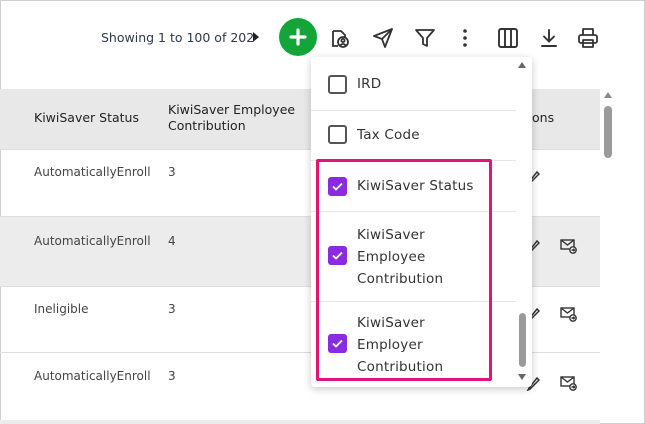 The width and height of the screenshot is (645, 424). I want to click on column-option-kiwisaver-employee-contribution: KiwiSaver Employee Contribution, so click(413, 257).